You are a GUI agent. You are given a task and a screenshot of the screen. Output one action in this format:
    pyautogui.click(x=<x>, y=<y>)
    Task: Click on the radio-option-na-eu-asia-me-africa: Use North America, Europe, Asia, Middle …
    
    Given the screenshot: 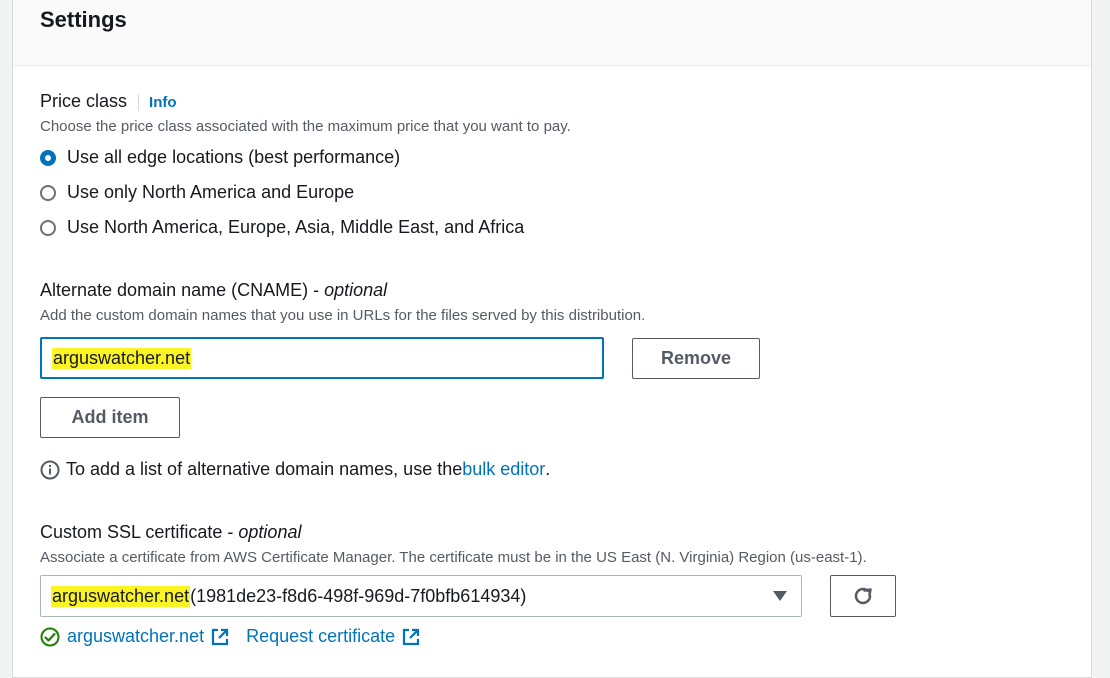 What is the action you would take?
    pyautogui.click(x=282, y=227)
    